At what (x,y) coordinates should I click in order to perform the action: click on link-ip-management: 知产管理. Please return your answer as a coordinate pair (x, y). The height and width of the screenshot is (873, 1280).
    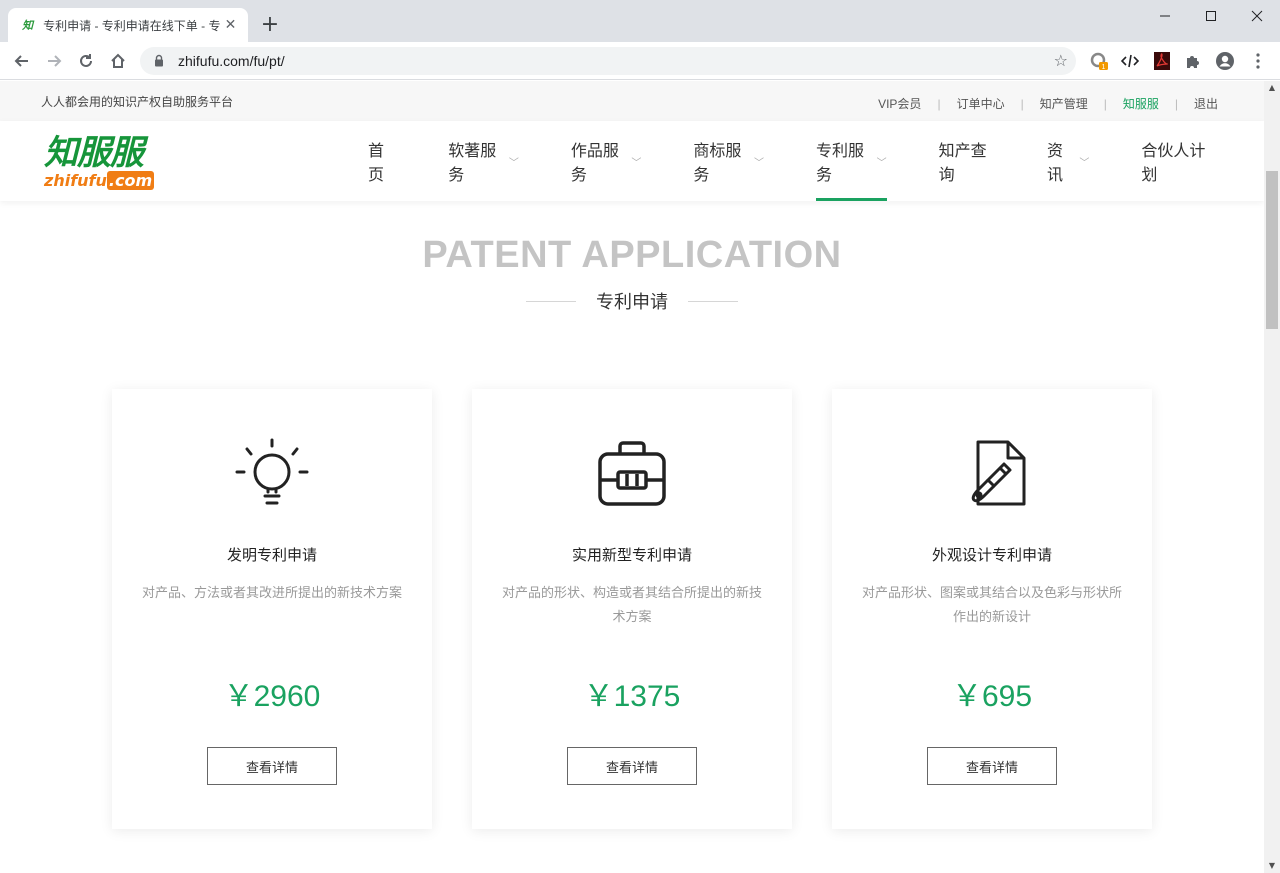
    Looking at the image, I should click on (1064, 103).